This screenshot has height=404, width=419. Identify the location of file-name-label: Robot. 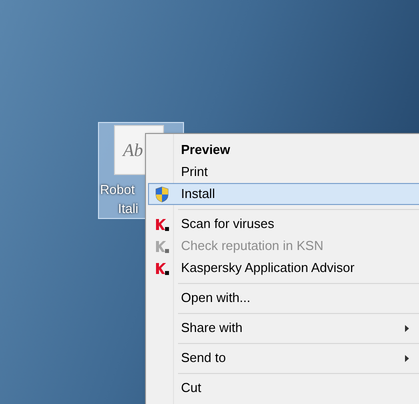
(117, 190).